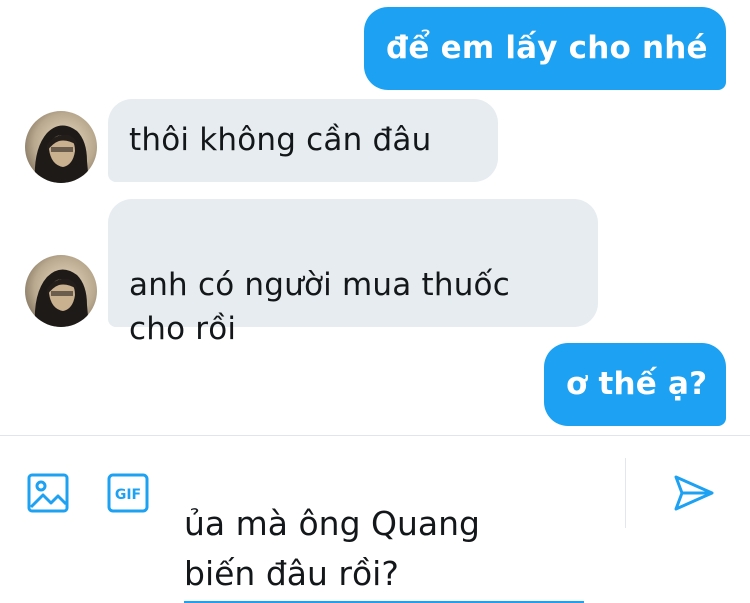 Image resolution: width=750 pixels, height=603 pixels. I want to click on send-icon, so click(694, 495).